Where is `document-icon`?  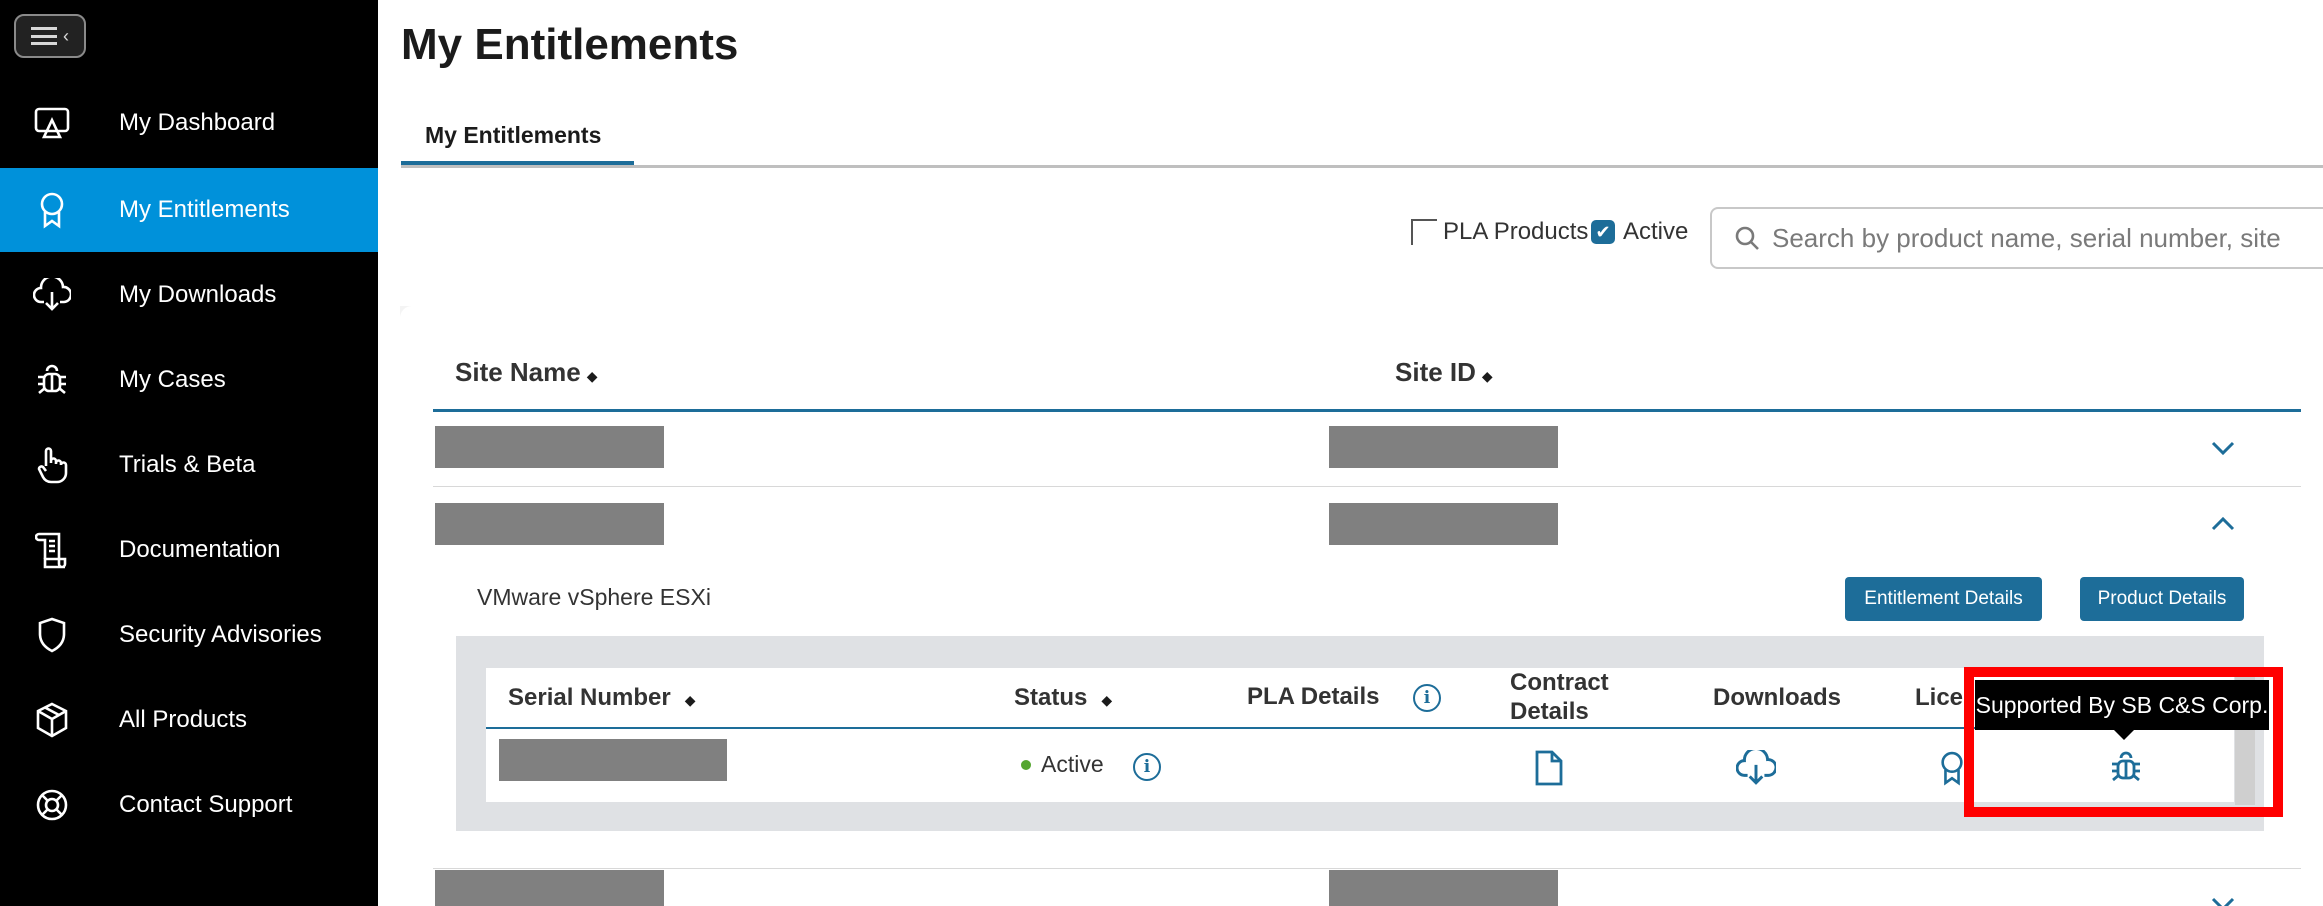
document-icon is located at coordinates (1549, 768).